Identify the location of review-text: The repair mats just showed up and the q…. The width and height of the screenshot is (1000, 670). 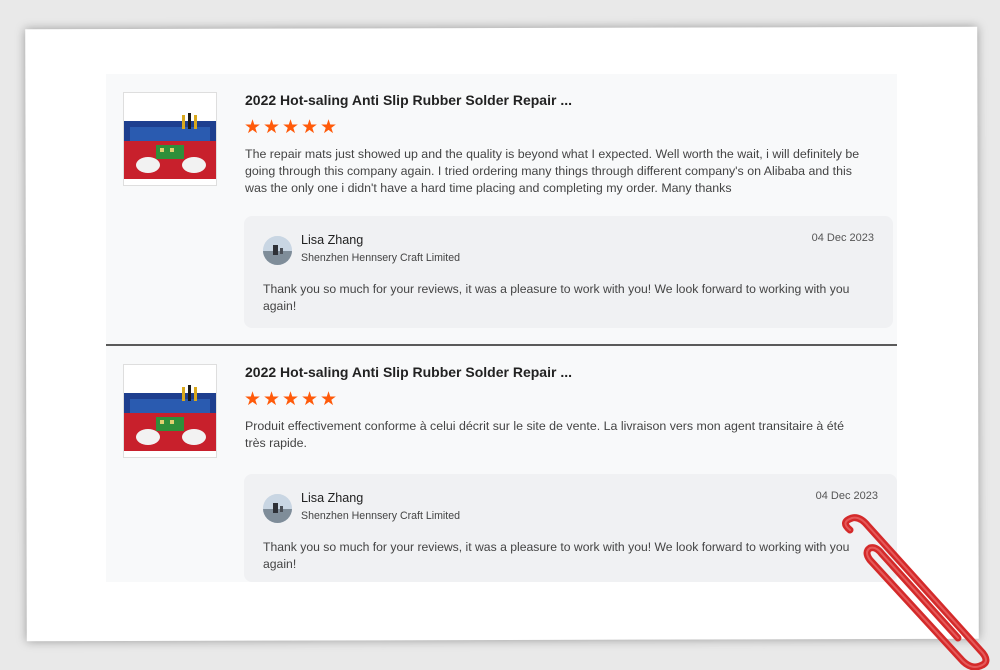
(552, 171).